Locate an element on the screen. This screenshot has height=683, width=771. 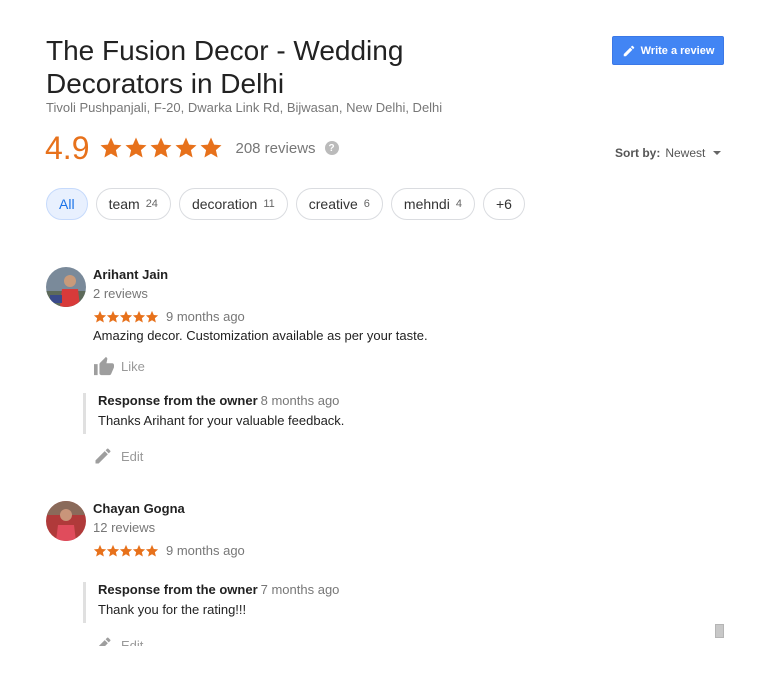
sort-dropdown: Sort by: Newest is located at coordinates (668, 153).